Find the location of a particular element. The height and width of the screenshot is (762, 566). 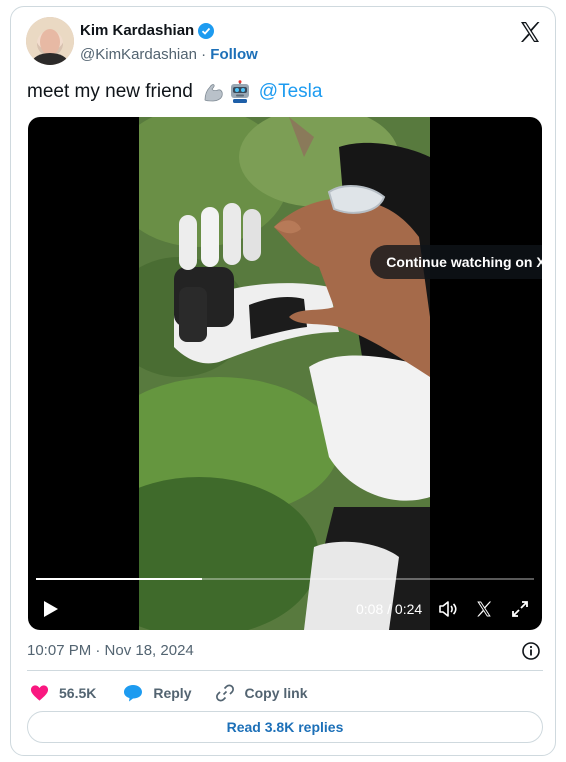

tweet-actions: 56.5K Reply Copy link is located at coordinates (167, 693).